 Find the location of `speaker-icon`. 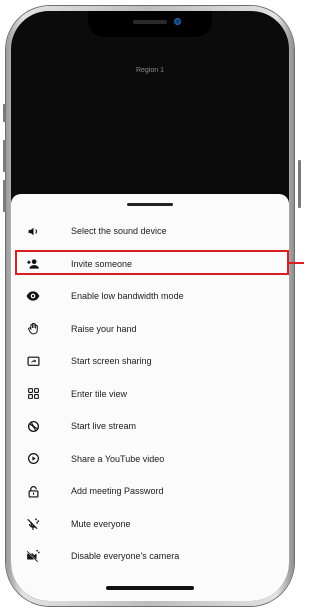

speaker-icon is located at coordinates (33, 231).